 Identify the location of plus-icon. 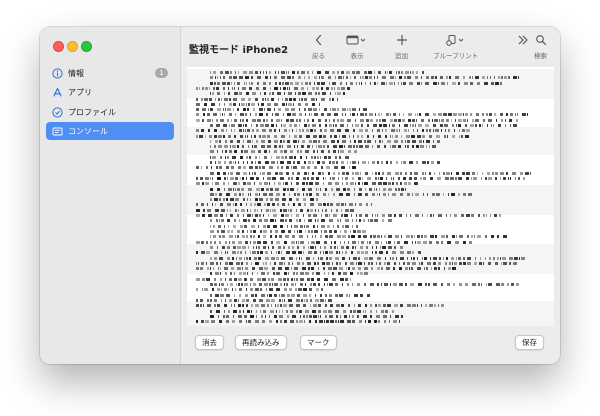
(402, 40).